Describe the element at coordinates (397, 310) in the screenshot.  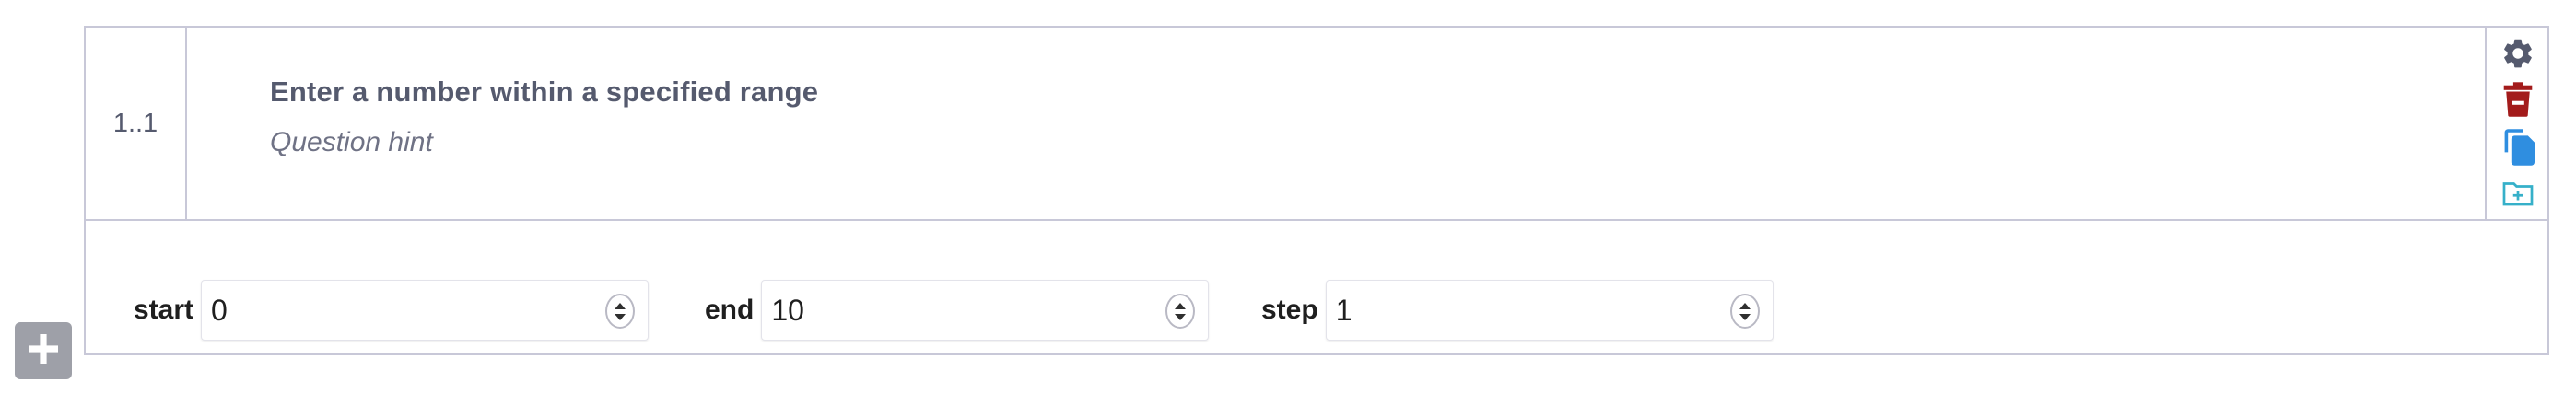
I see `start-input` at that location.